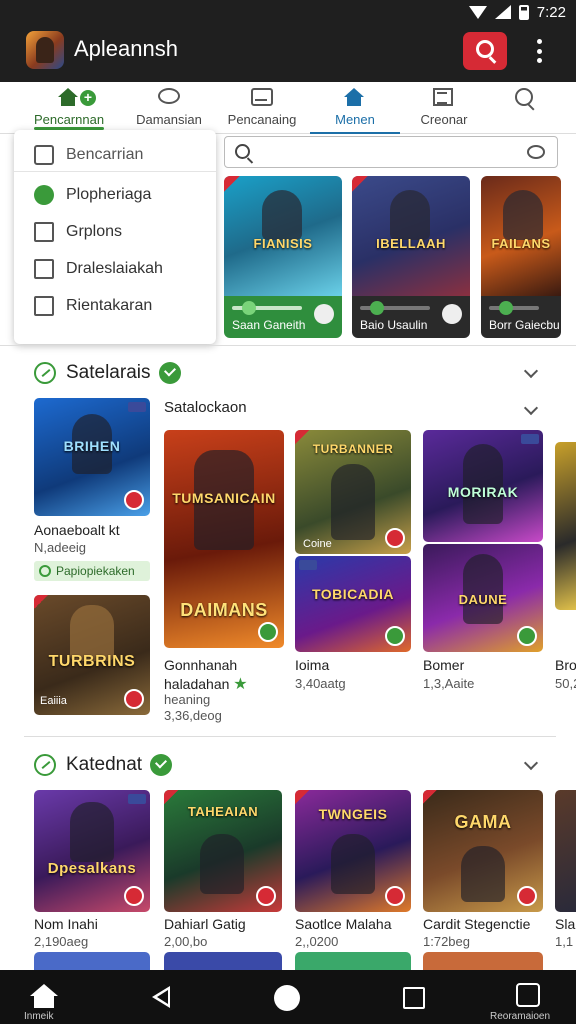  What do you see at coordinates (109, 305) in the screenshot?
I see `menu-item-label: Rientakaran` at bounding box center [109, 305].